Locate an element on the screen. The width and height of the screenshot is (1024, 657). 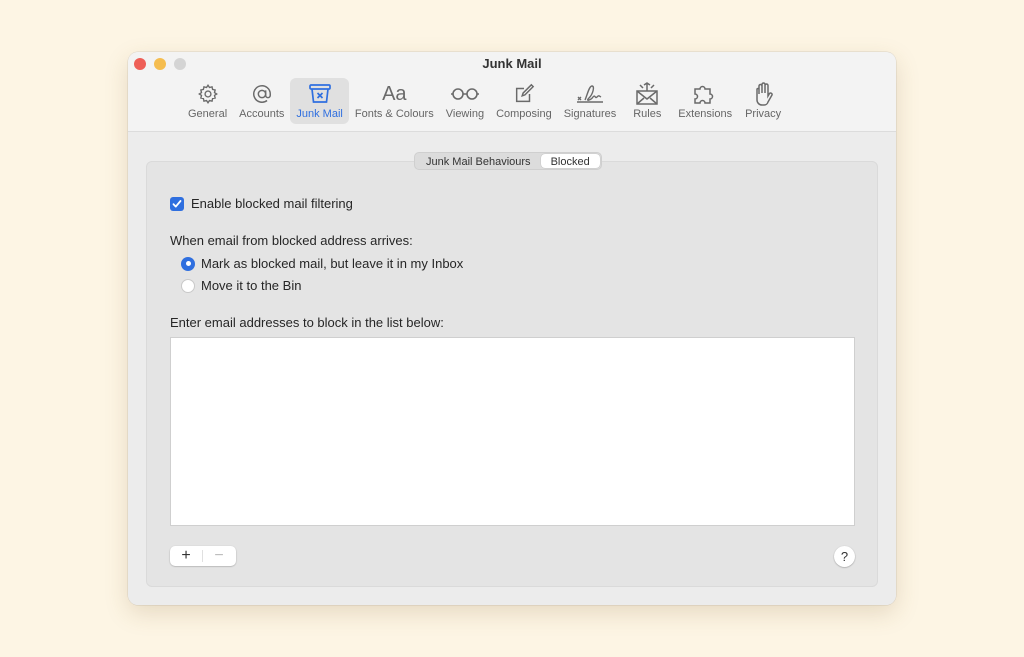
toolbar-item-viewing: Viewing is located at coordinates (465, 101).